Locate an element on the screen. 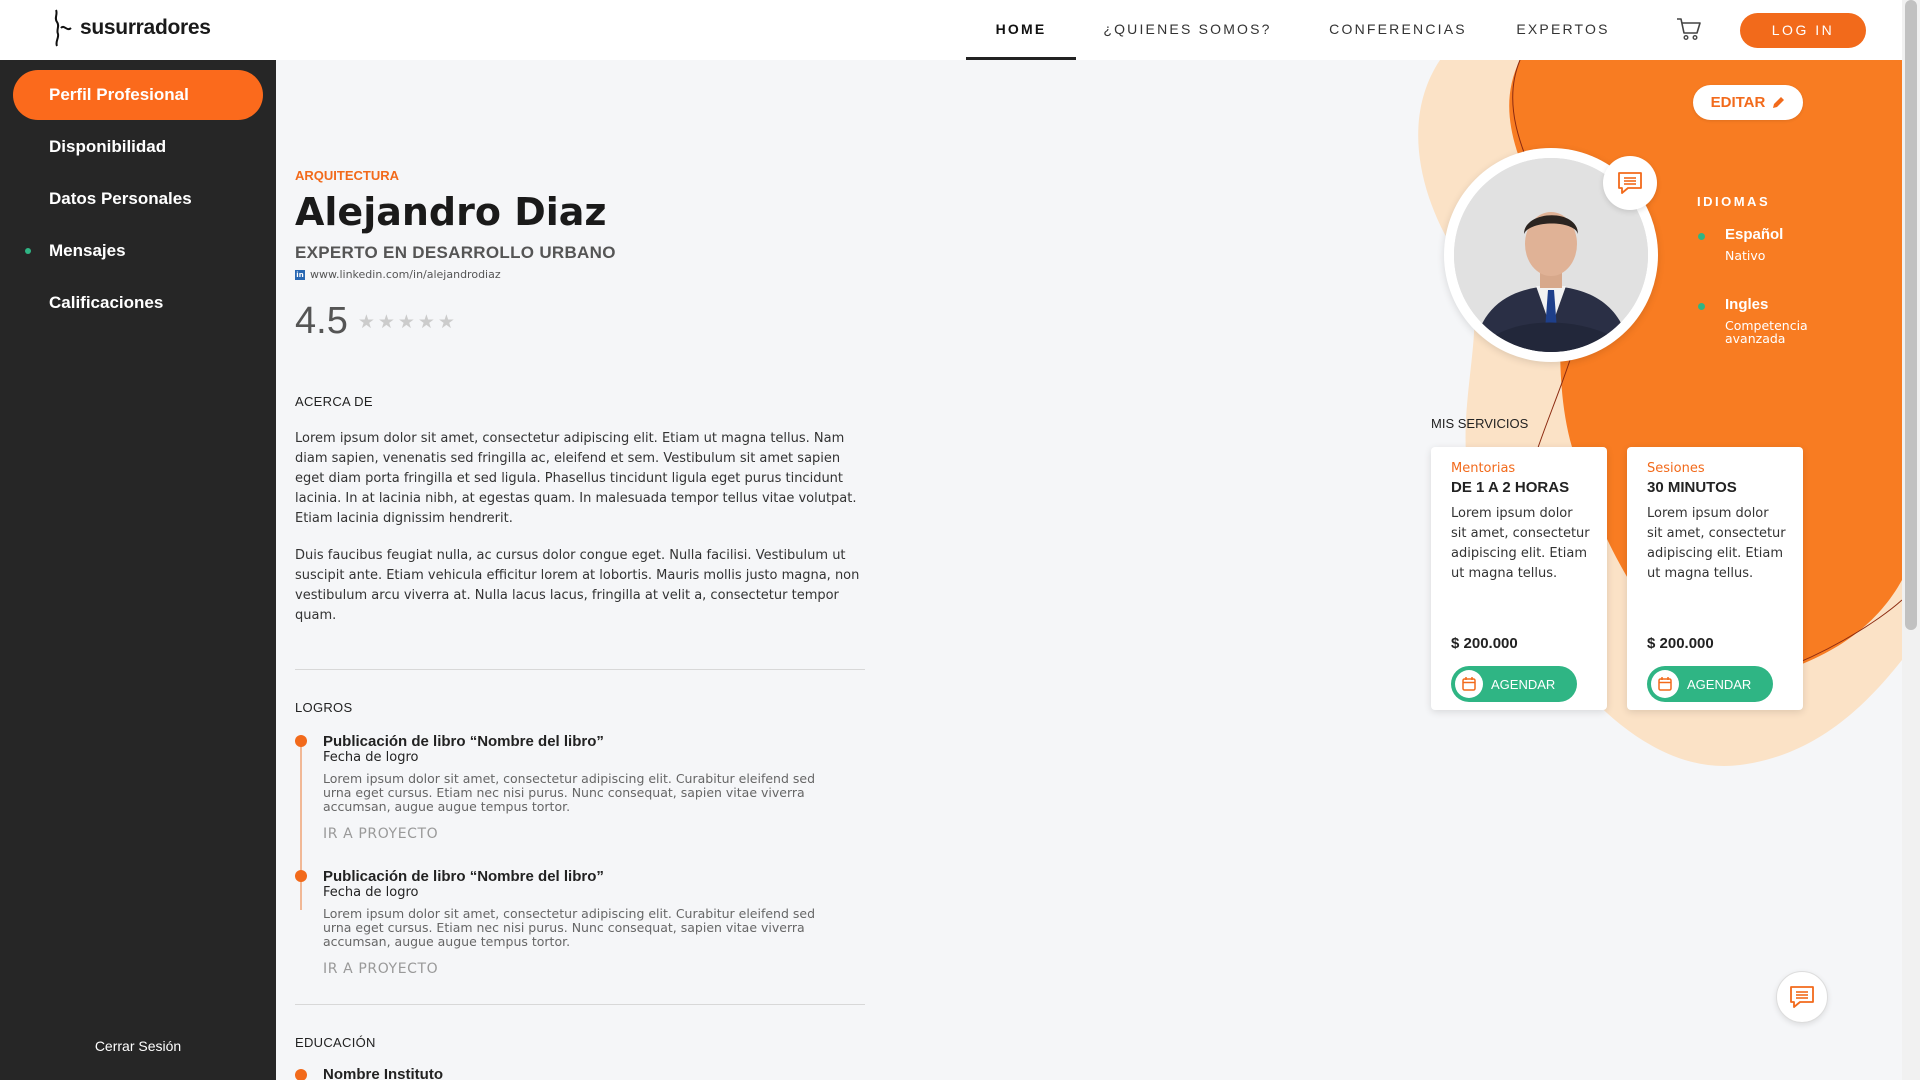  edit-button: EDITAR is located at coordinates (1748, 102).